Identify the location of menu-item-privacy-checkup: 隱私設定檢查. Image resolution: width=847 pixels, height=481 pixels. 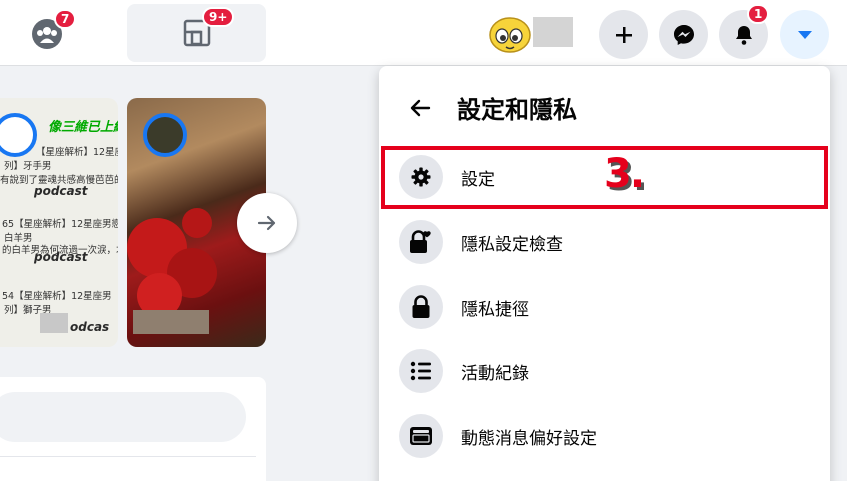
(604, 242).